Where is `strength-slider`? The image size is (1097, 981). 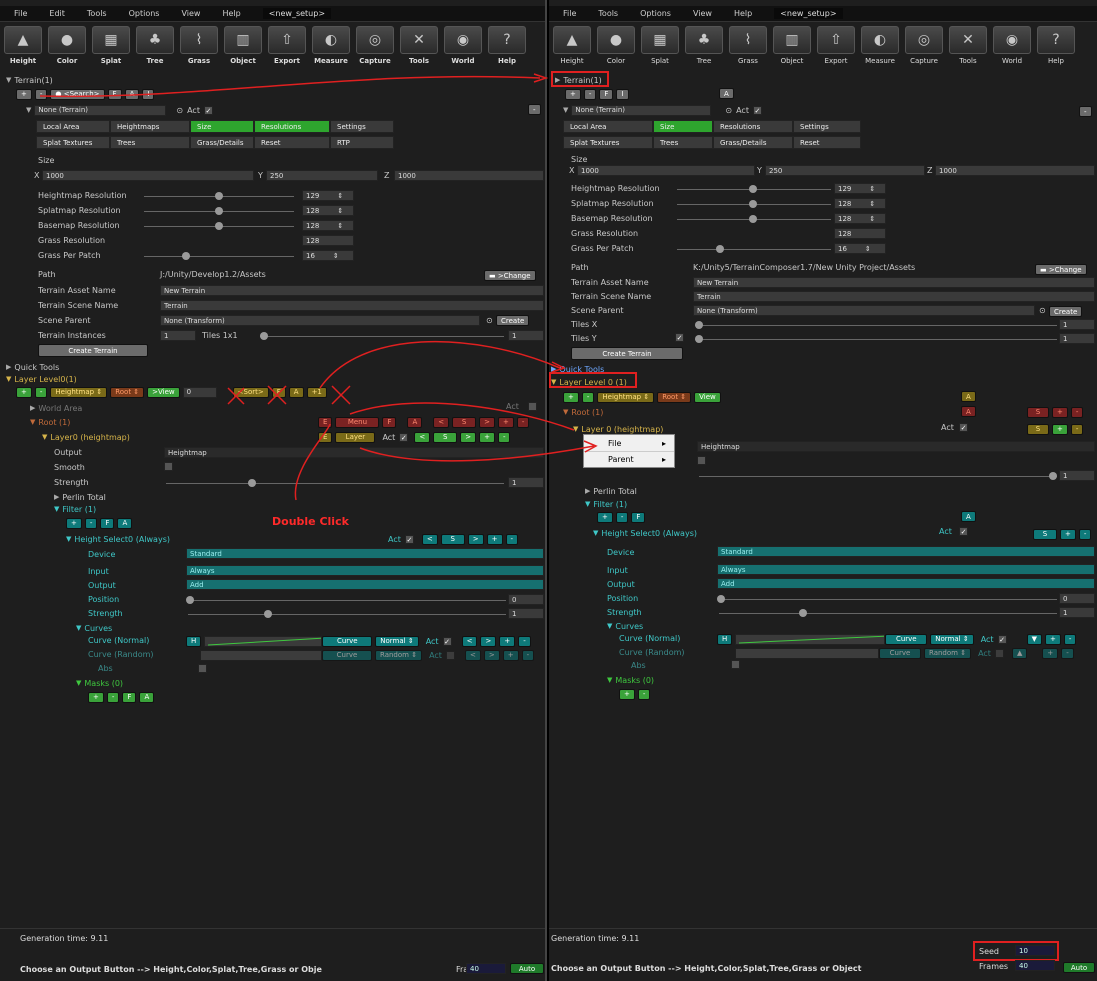 strength-slider is located at coordinates (878, 476).